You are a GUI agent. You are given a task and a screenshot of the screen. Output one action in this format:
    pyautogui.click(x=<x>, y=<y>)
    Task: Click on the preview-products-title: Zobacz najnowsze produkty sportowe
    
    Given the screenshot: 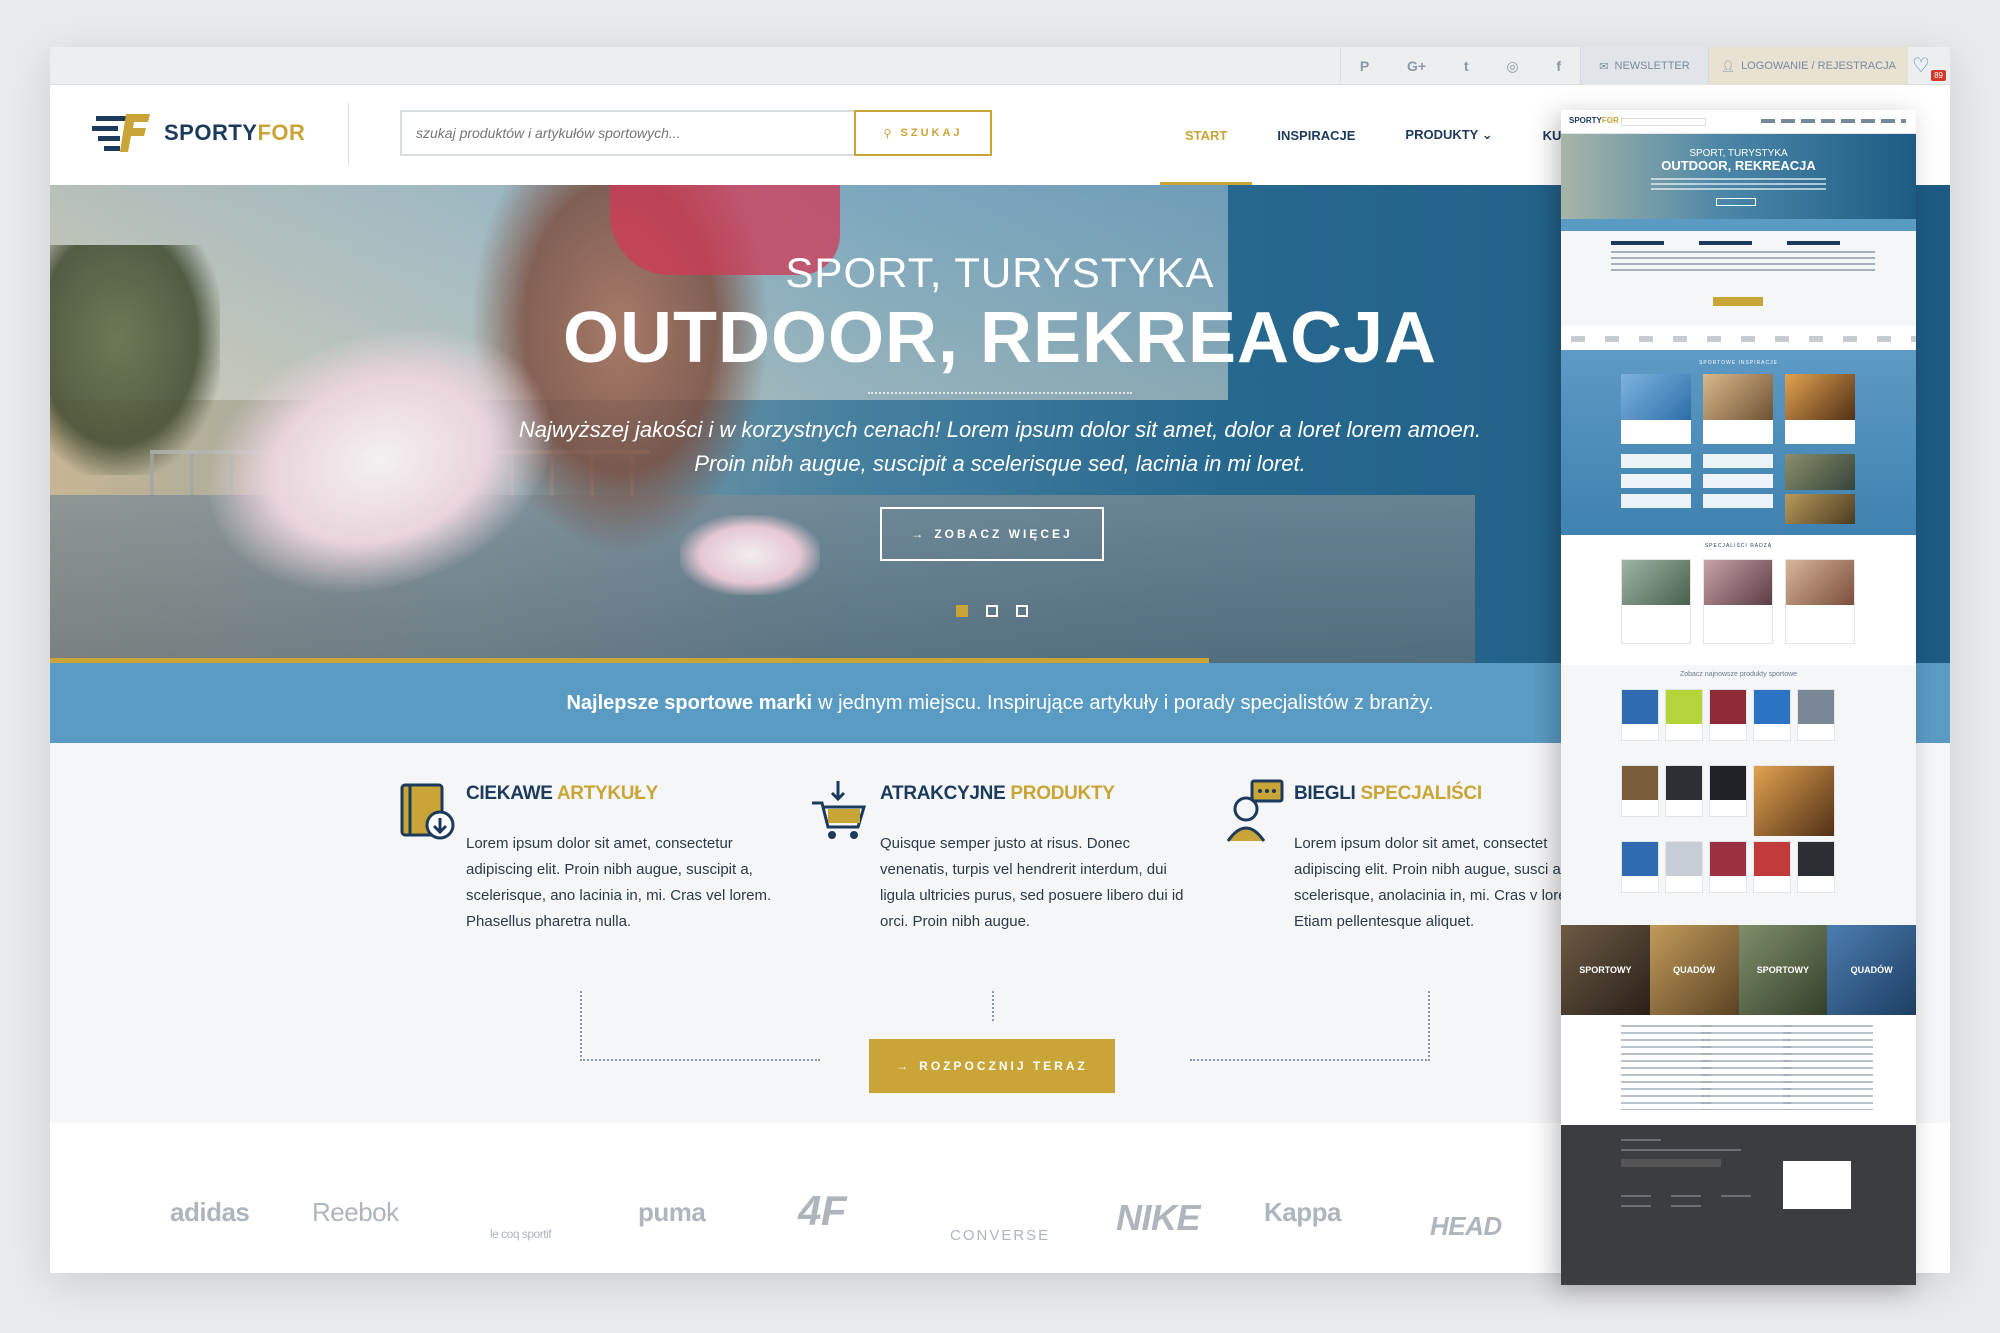 What is the action you would take?
    pyautogui.click(x=1738, y=674)
    